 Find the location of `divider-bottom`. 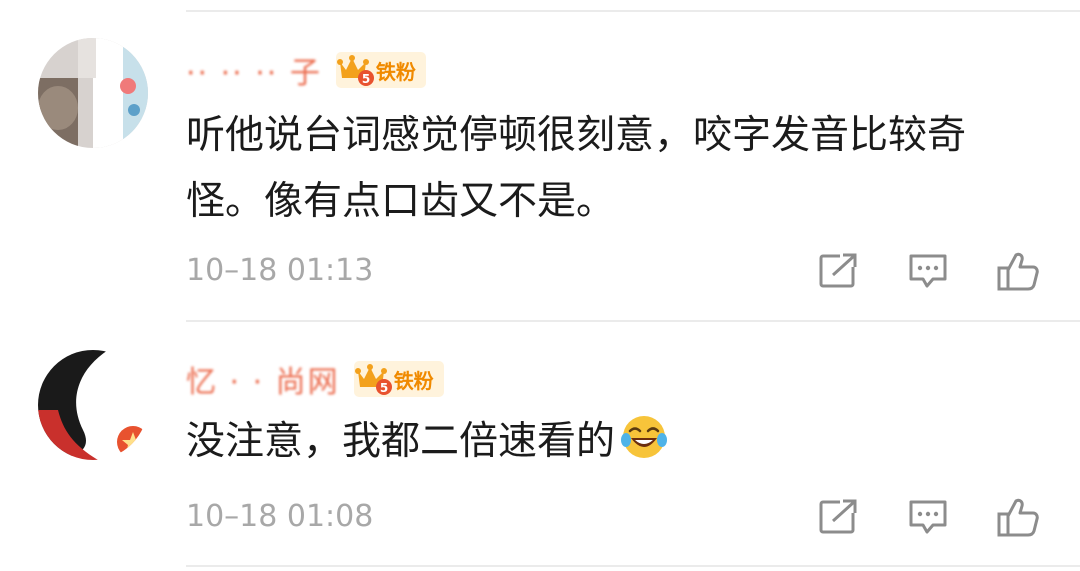

divider-bottom is located at coordinates (633, 566).